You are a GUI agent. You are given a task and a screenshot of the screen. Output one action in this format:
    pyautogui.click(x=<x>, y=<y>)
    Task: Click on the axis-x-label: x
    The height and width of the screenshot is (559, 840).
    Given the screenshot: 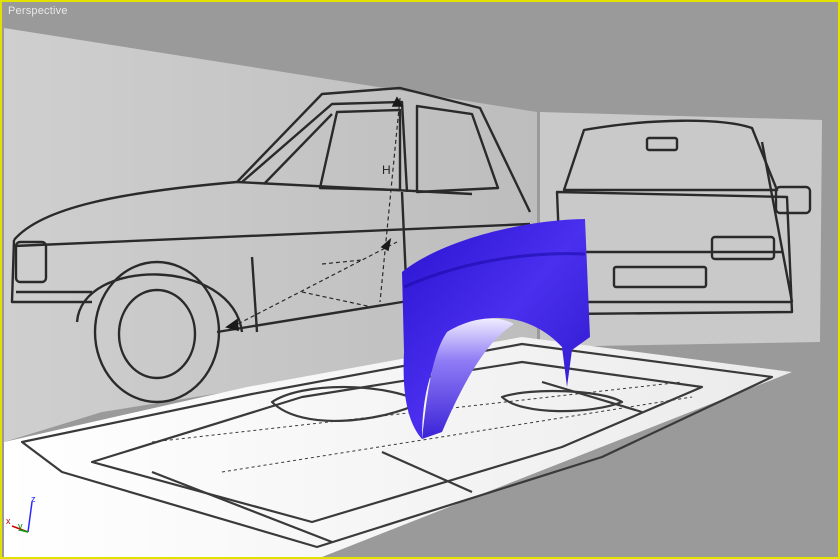 What is the action you would take?
    pyautogui.click(x=8, y=521)
    